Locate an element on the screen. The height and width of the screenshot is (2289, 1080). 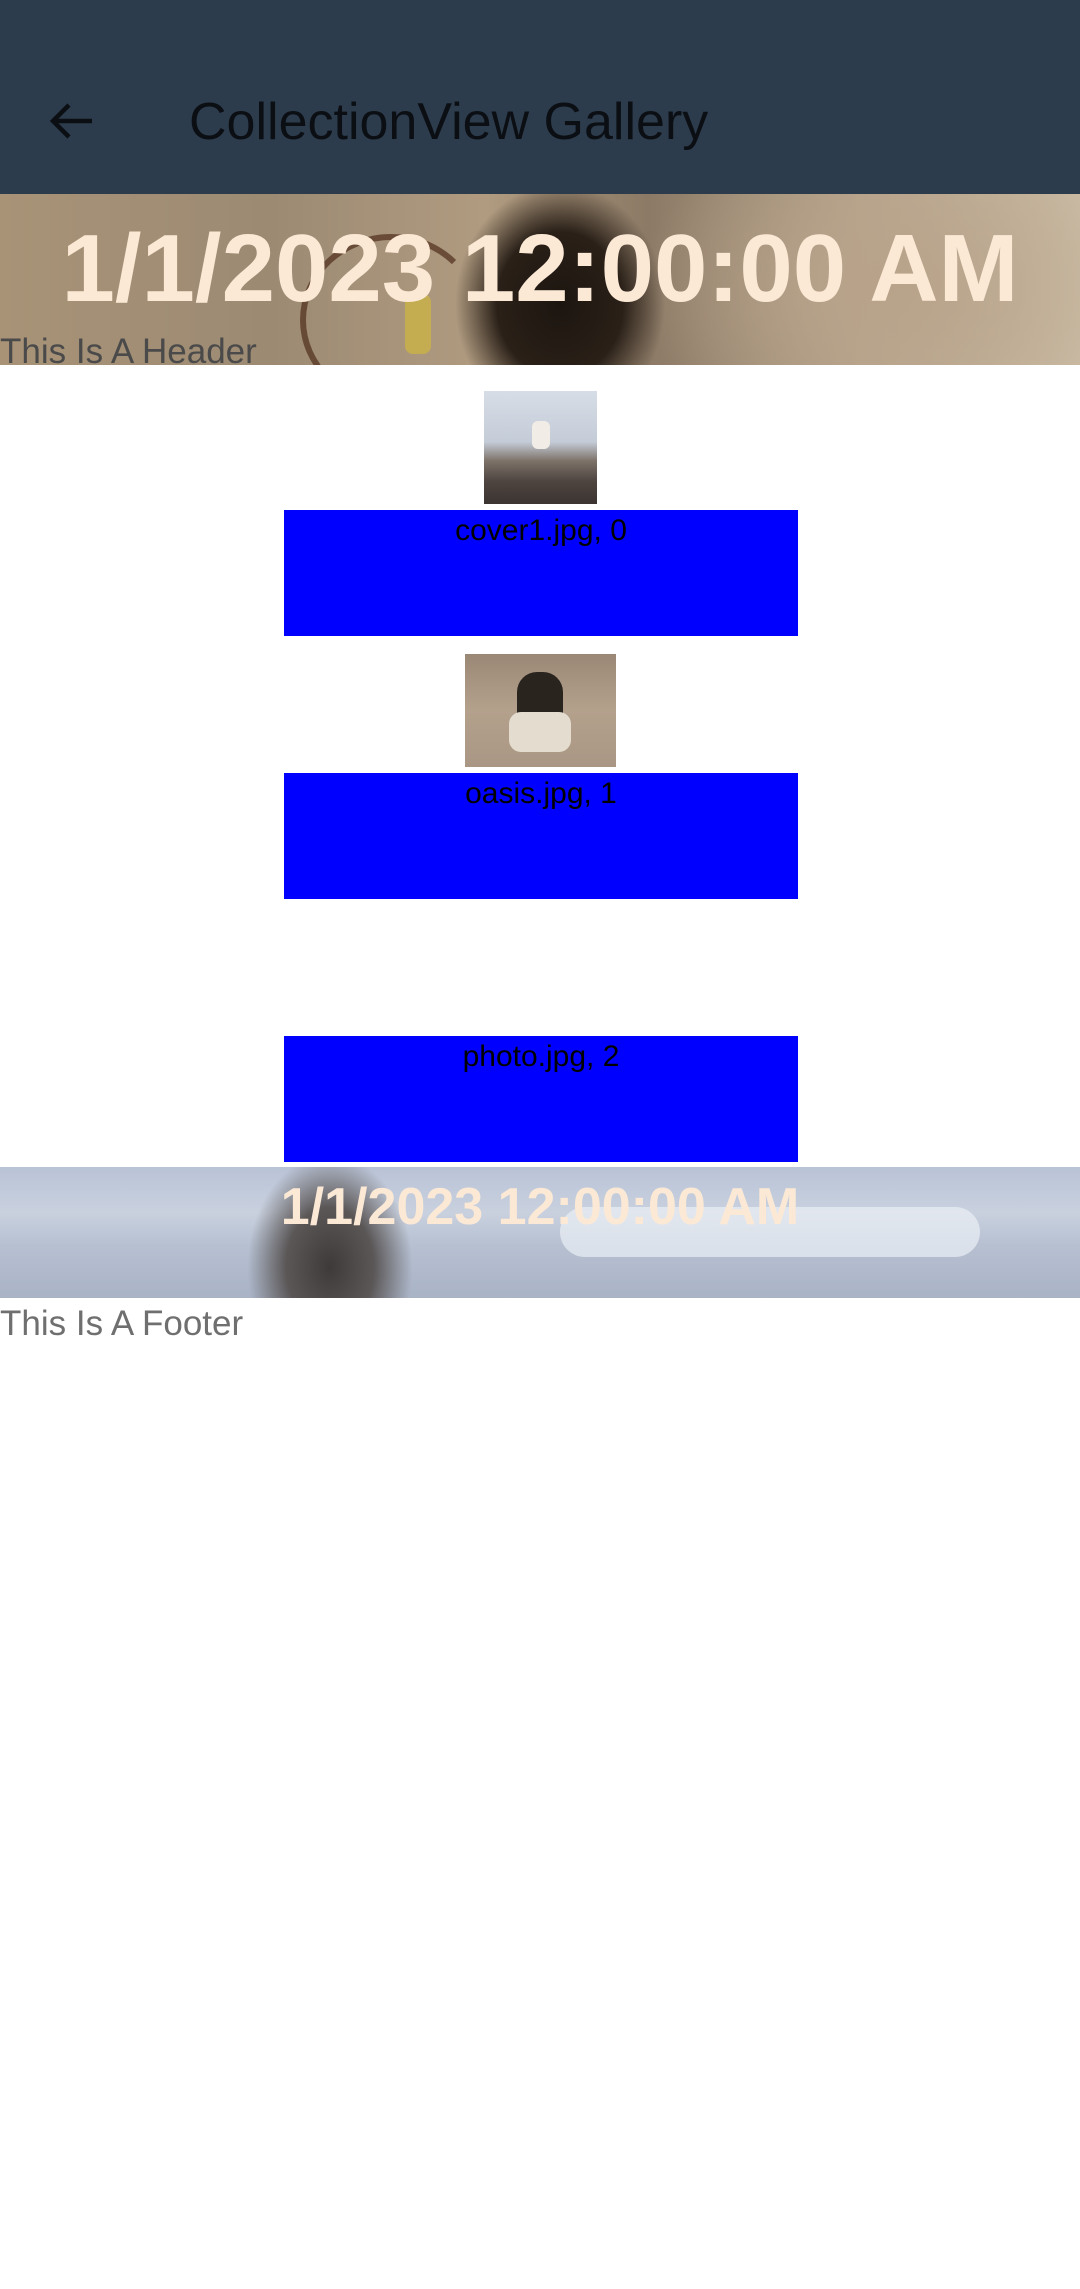
item-caption: photo.jpg, 2 is located at coordinates (541, 1056).